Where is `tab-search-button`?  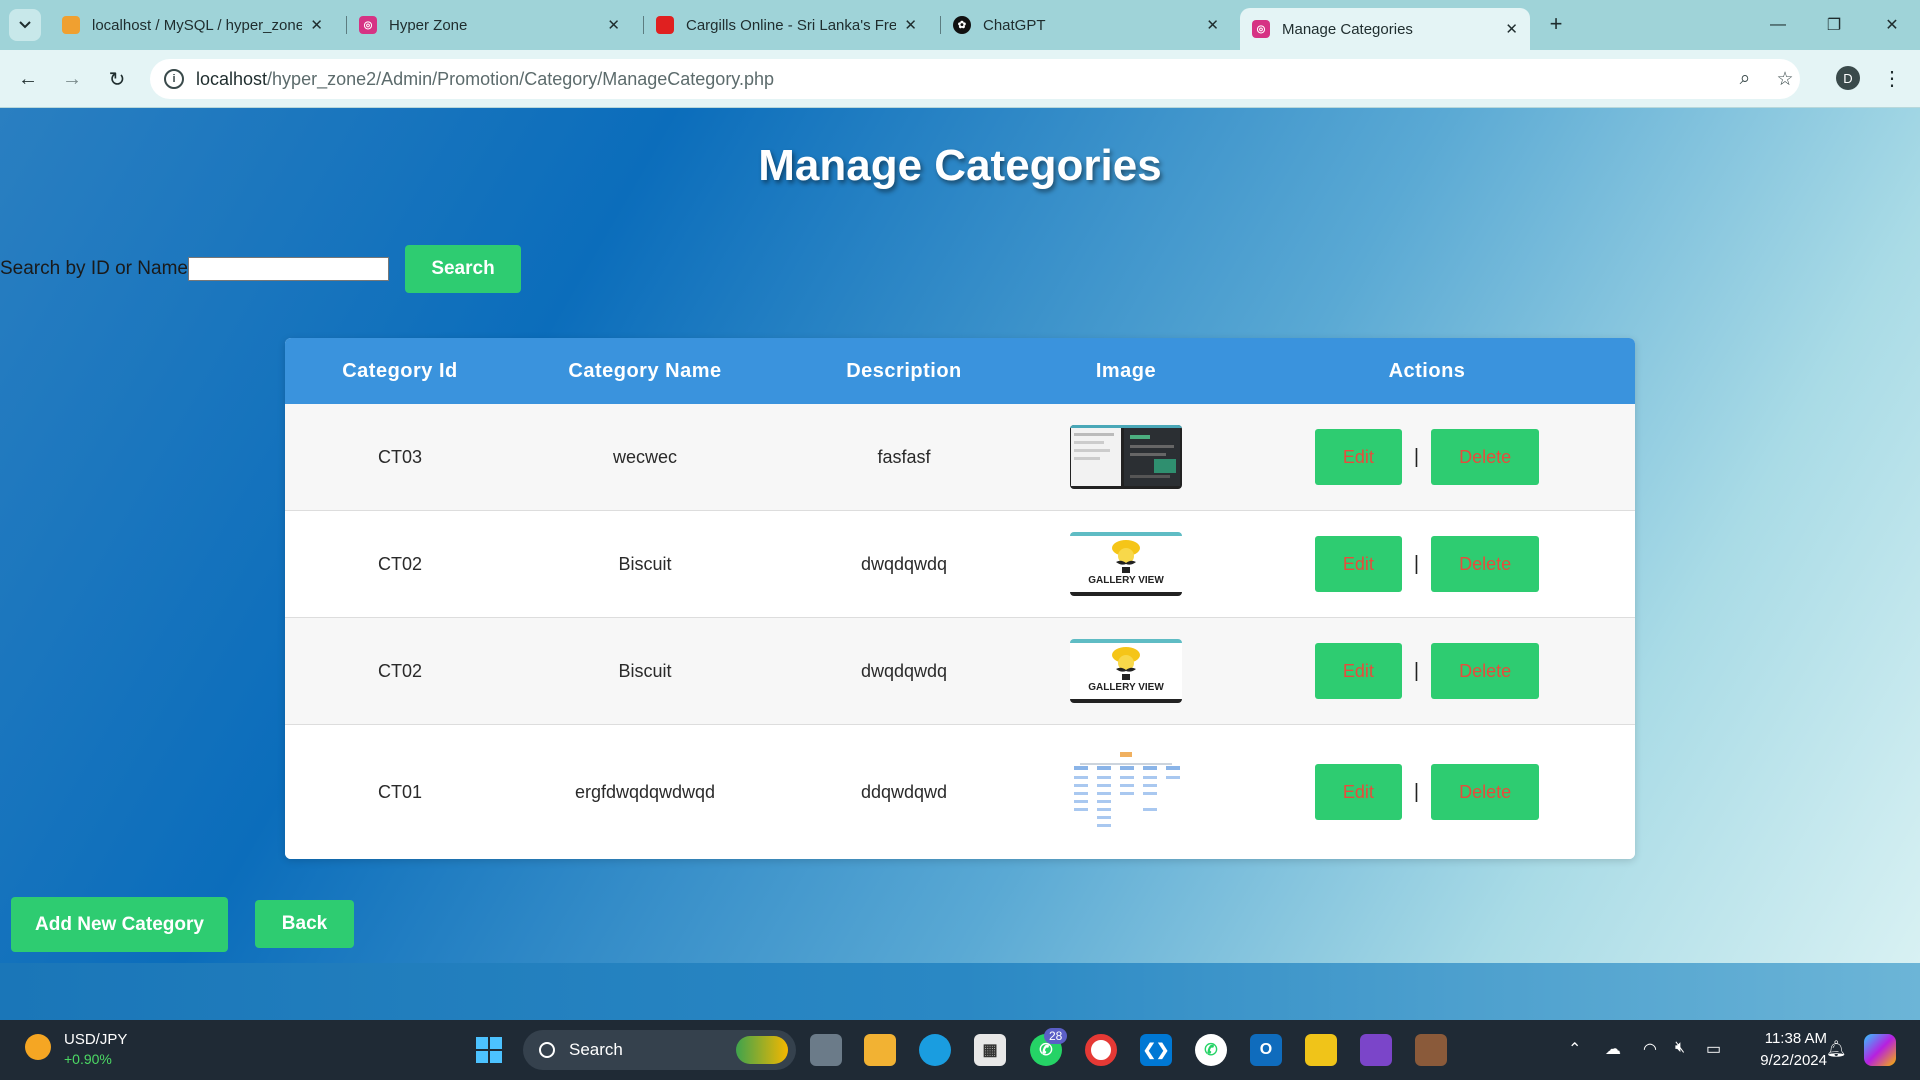 tab-search-button is located at coordinates (25, 25).